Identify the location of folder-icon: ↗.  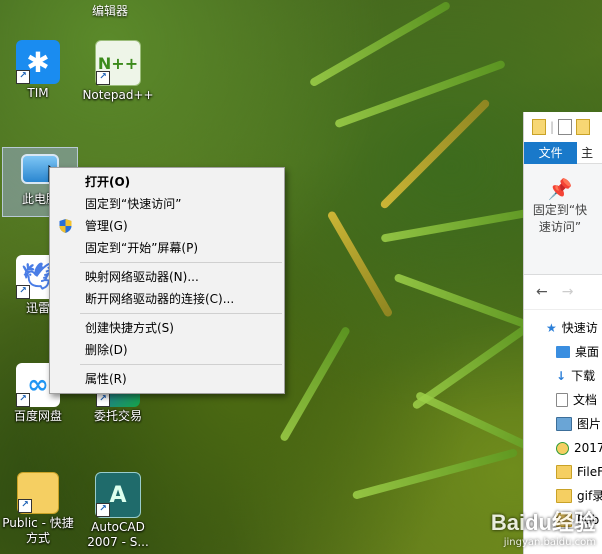
(38, 493).